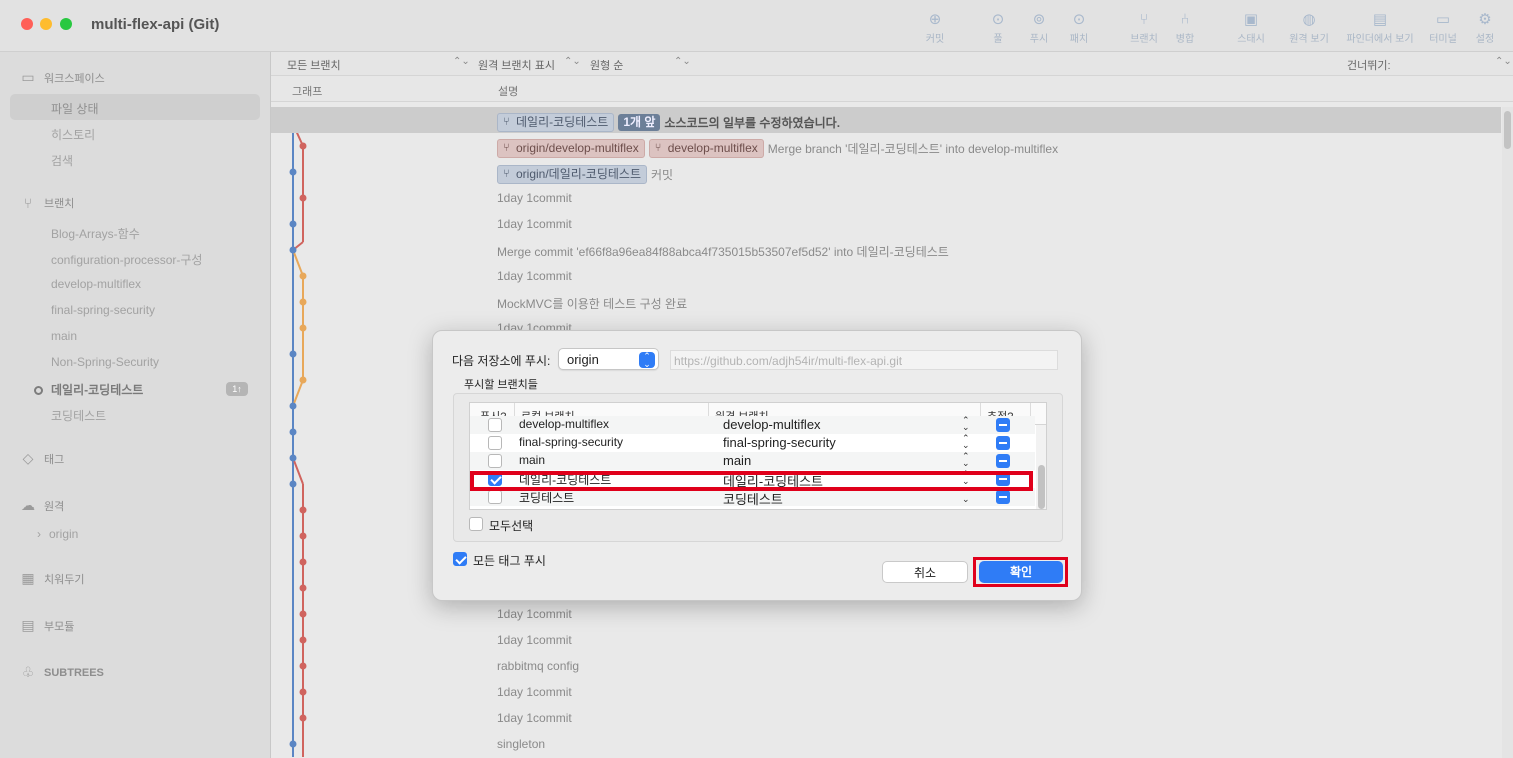  I want to click on sidebar-item-branch: Non-Spring-Security, so click(105, 362).